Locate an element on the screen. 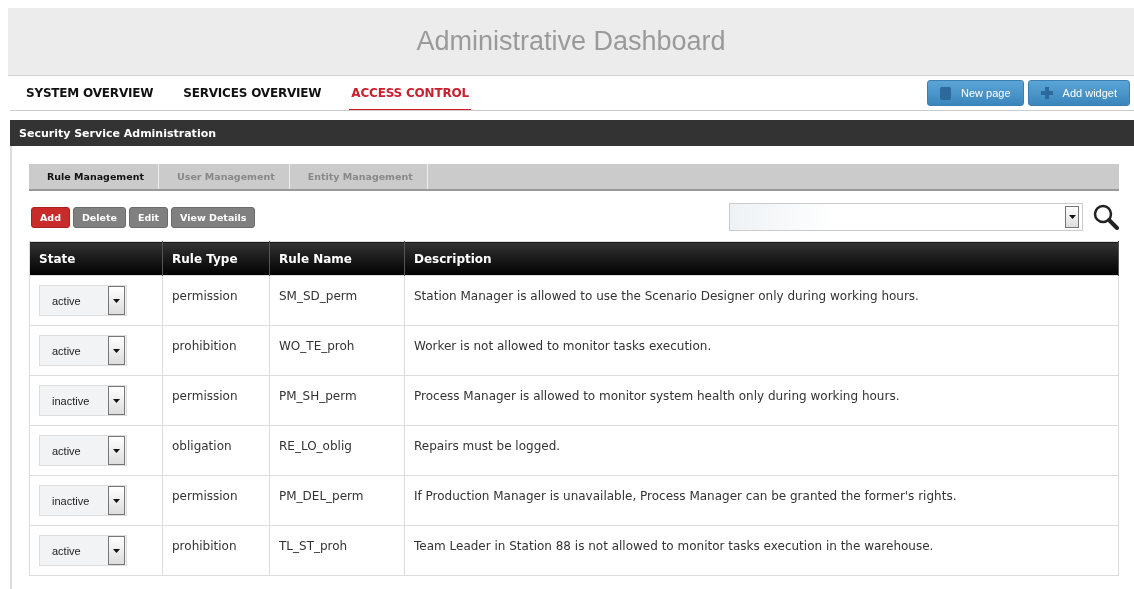 Image resolution: width=1134 pixels, height=589 pixels. table-cell: Worker is not allowed to monitor tasks execution. is located at coordinates (761, 350).